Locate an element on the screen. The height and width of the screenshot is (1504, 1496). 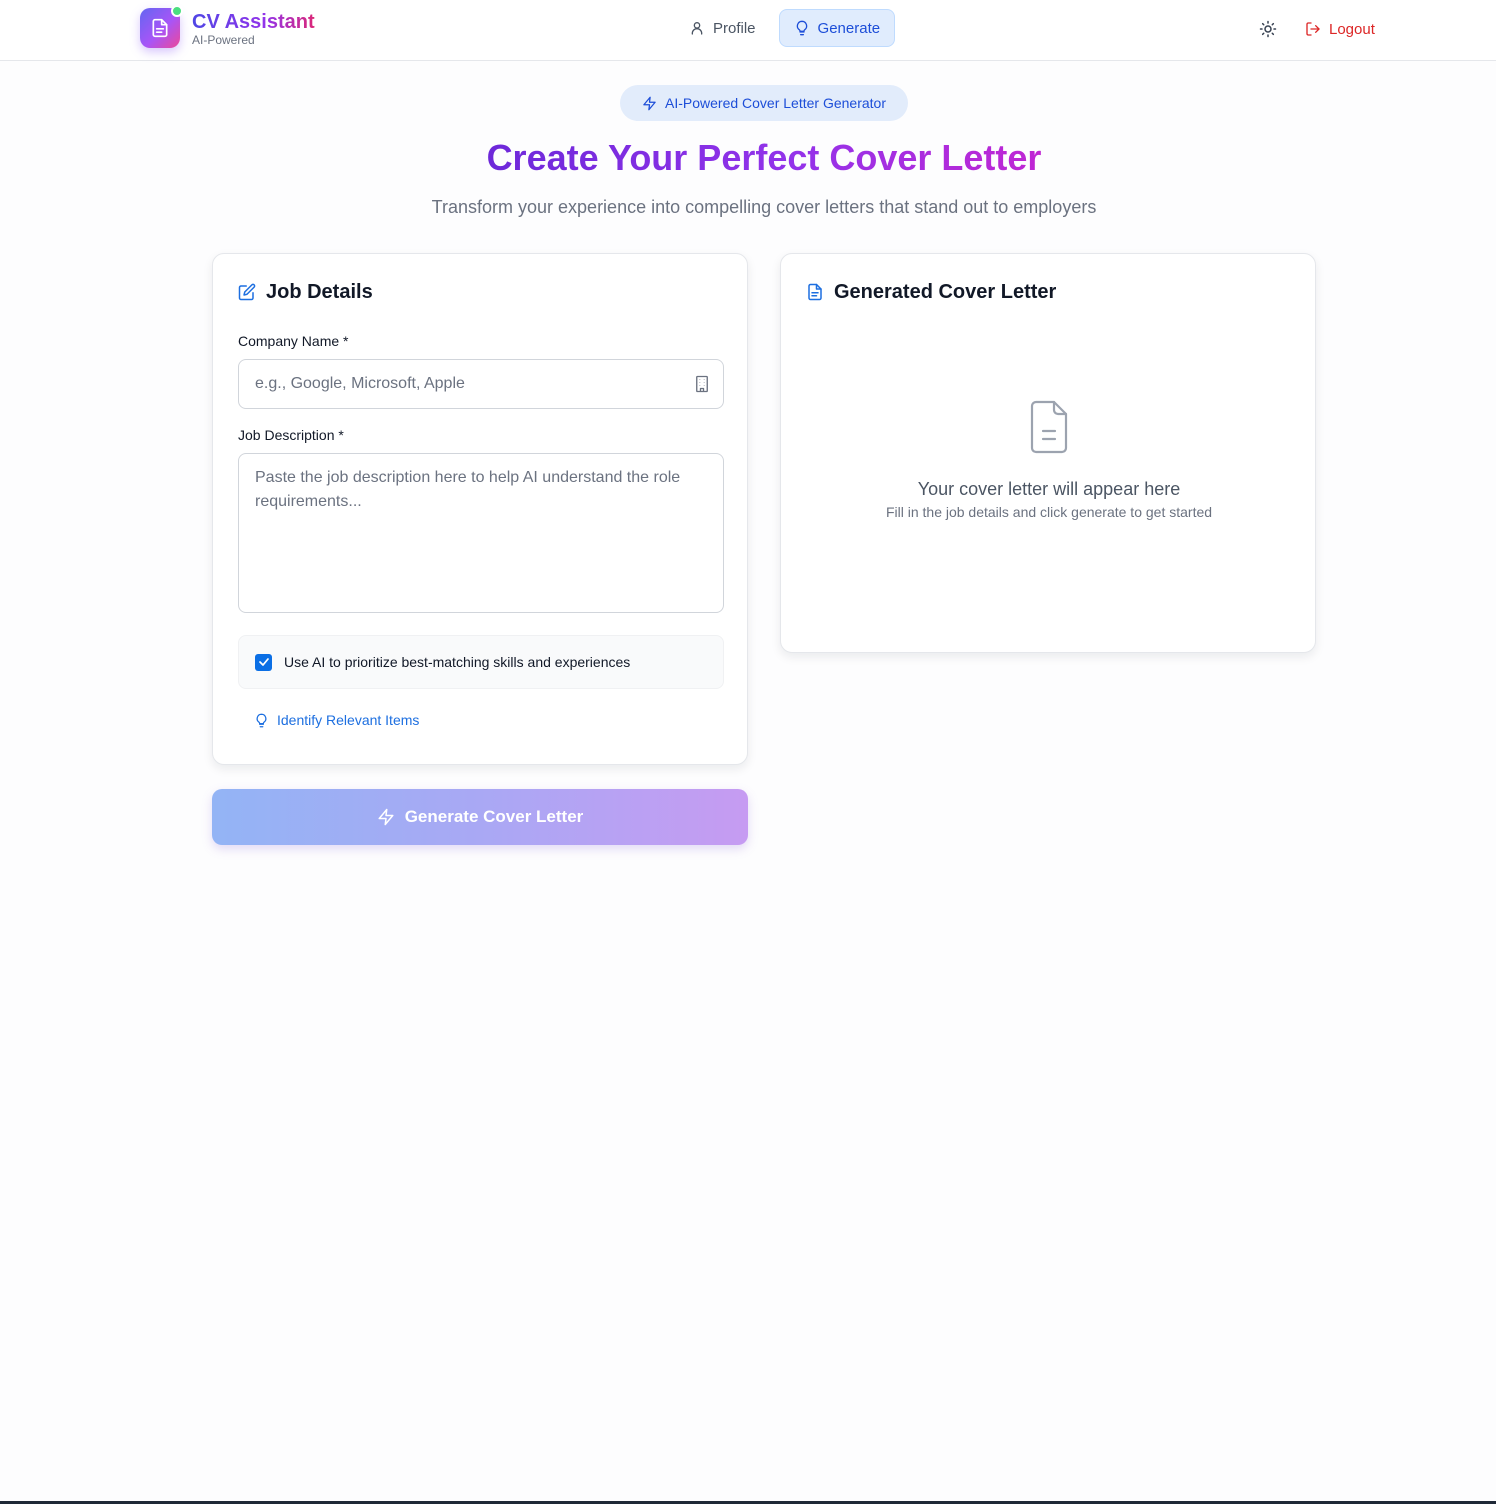
feature-badge: AI-Powered Cover Letter Generator is located at coordinates (764, 103).